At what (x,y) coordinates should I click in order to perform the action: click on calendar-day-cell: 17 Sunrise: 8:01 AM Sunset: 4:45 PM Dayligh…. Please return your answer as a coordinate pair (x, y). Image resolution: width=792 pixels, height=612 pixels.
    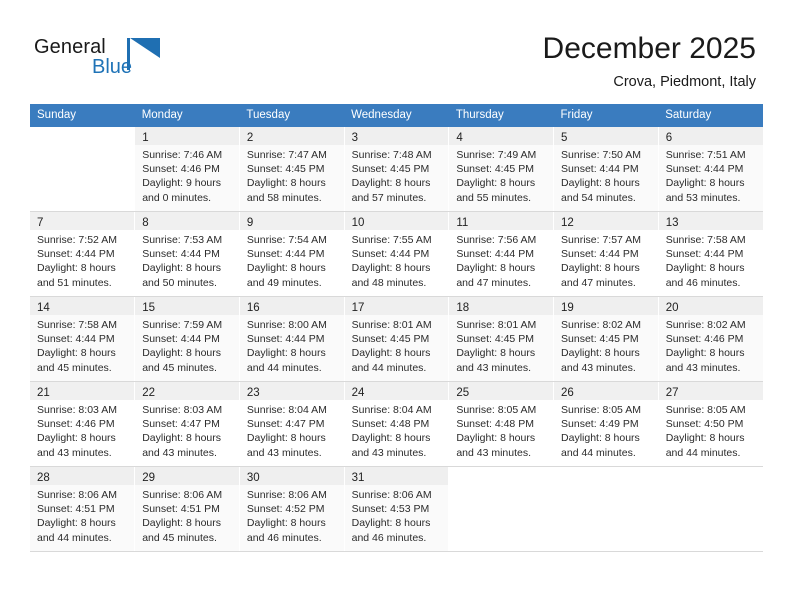
    Looking at the image, I should click on (397, 339).